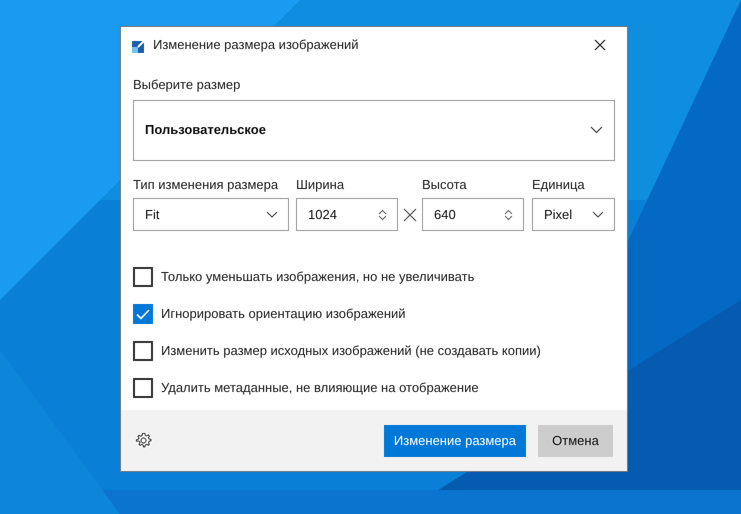 The image size is (741, 514). I want to click on number-field: 1024, so click(347, 214).